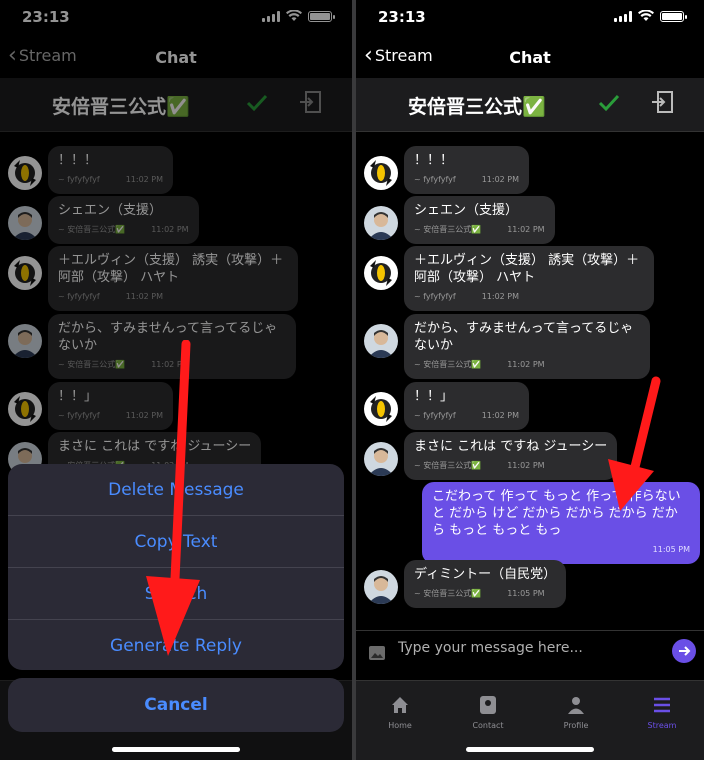 The width and height of the screenshot is (704, 760). What do you see at coordinates (662, 705) in the screenshot?
I see `stream-icon` at bounding box center [662, 705].